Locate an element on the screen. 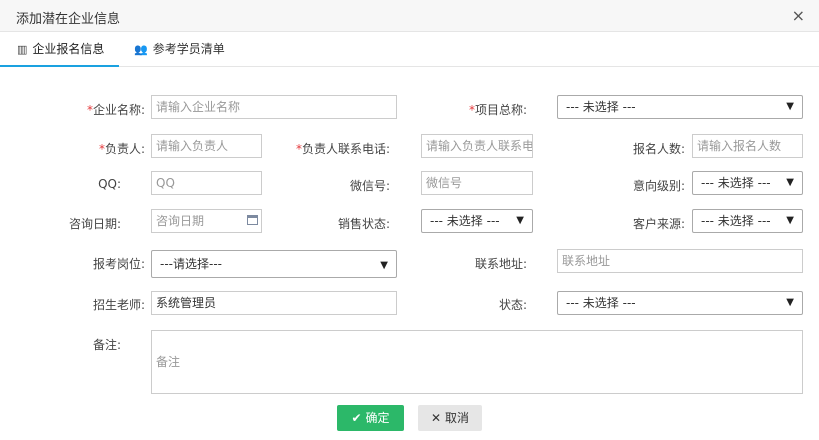 Image resolution: width=819 pixels, height=440 pixels. consult-date-label: 咨询日期: is located at coordinates (94, 224).